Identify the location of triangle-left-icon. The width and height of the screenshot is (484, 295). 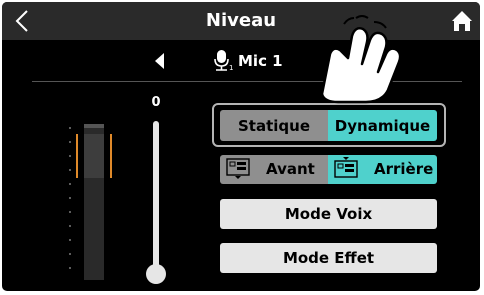
(160, 61).